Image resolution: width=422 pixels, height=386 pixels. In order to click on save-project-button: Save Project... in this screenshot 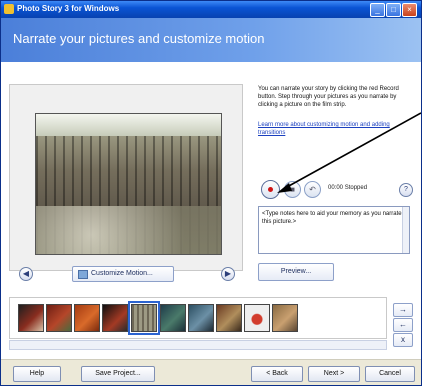, I will do `click(118, 374)`.